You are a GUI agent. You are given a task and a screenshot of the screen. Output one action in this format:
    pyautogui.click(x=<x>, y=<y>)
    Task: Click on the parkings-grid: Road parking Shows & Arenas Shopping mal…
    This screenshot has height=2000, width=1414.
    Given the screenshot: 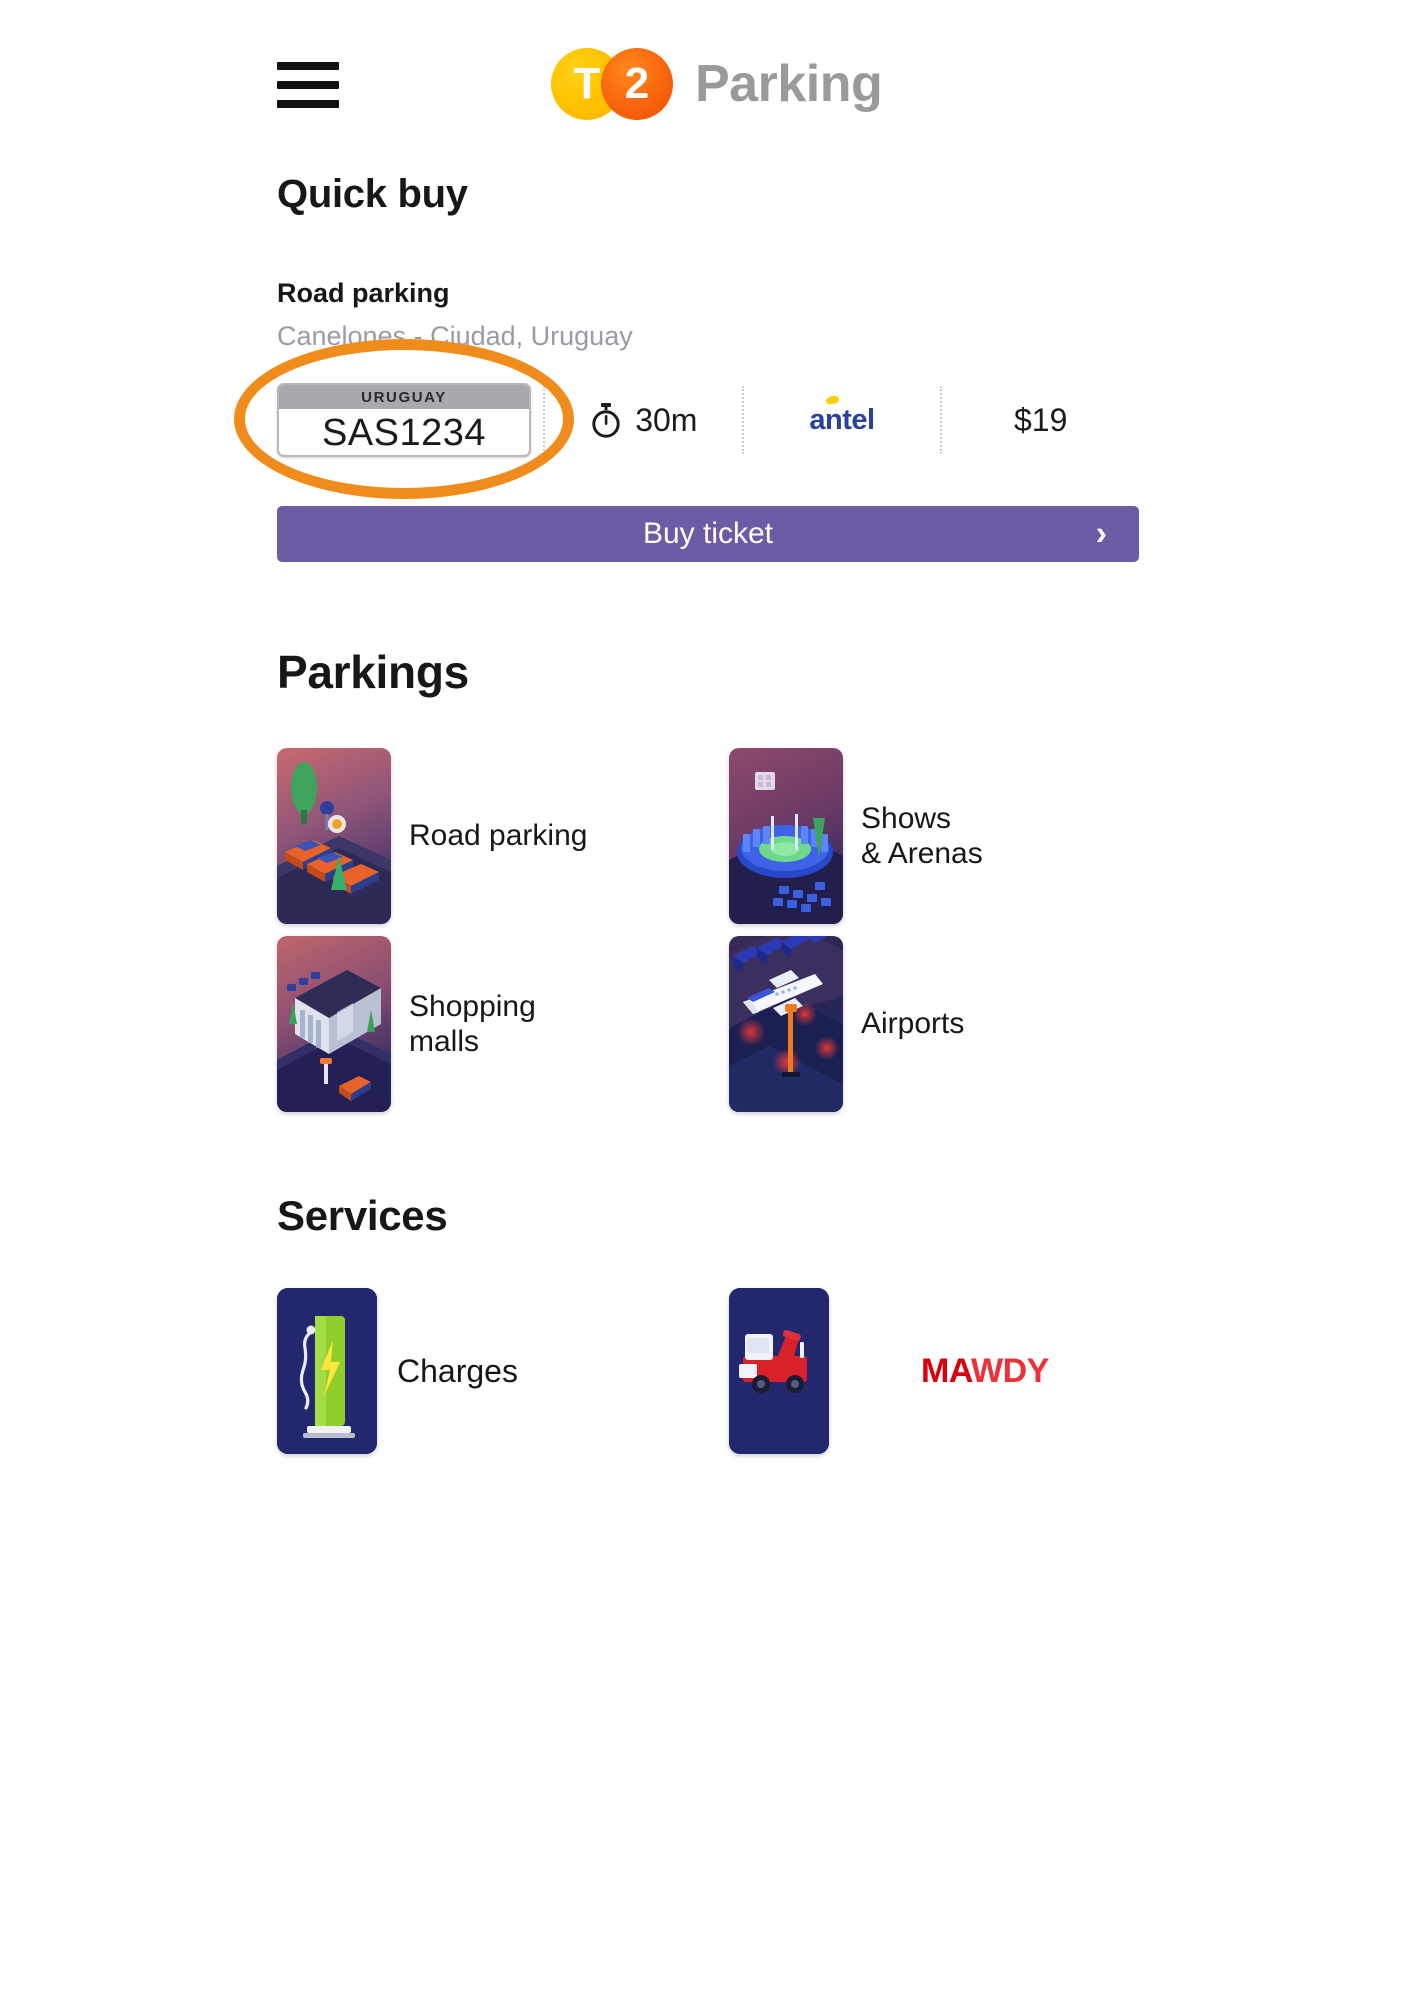 What is the action you would take?
    pyautogui.click(x=708, y=930)
    